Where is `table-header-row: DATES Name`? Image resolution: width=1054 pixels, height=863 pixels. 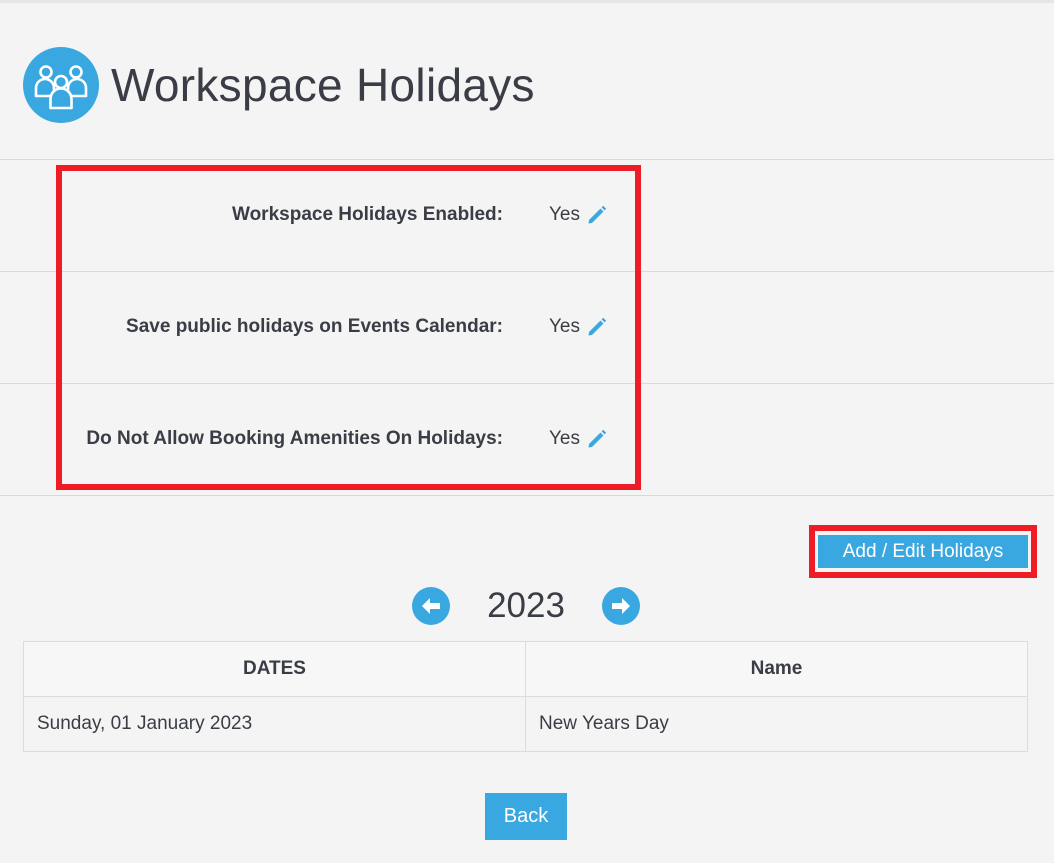 table-header-row: DATES Name is located at coordinates (525, 669).